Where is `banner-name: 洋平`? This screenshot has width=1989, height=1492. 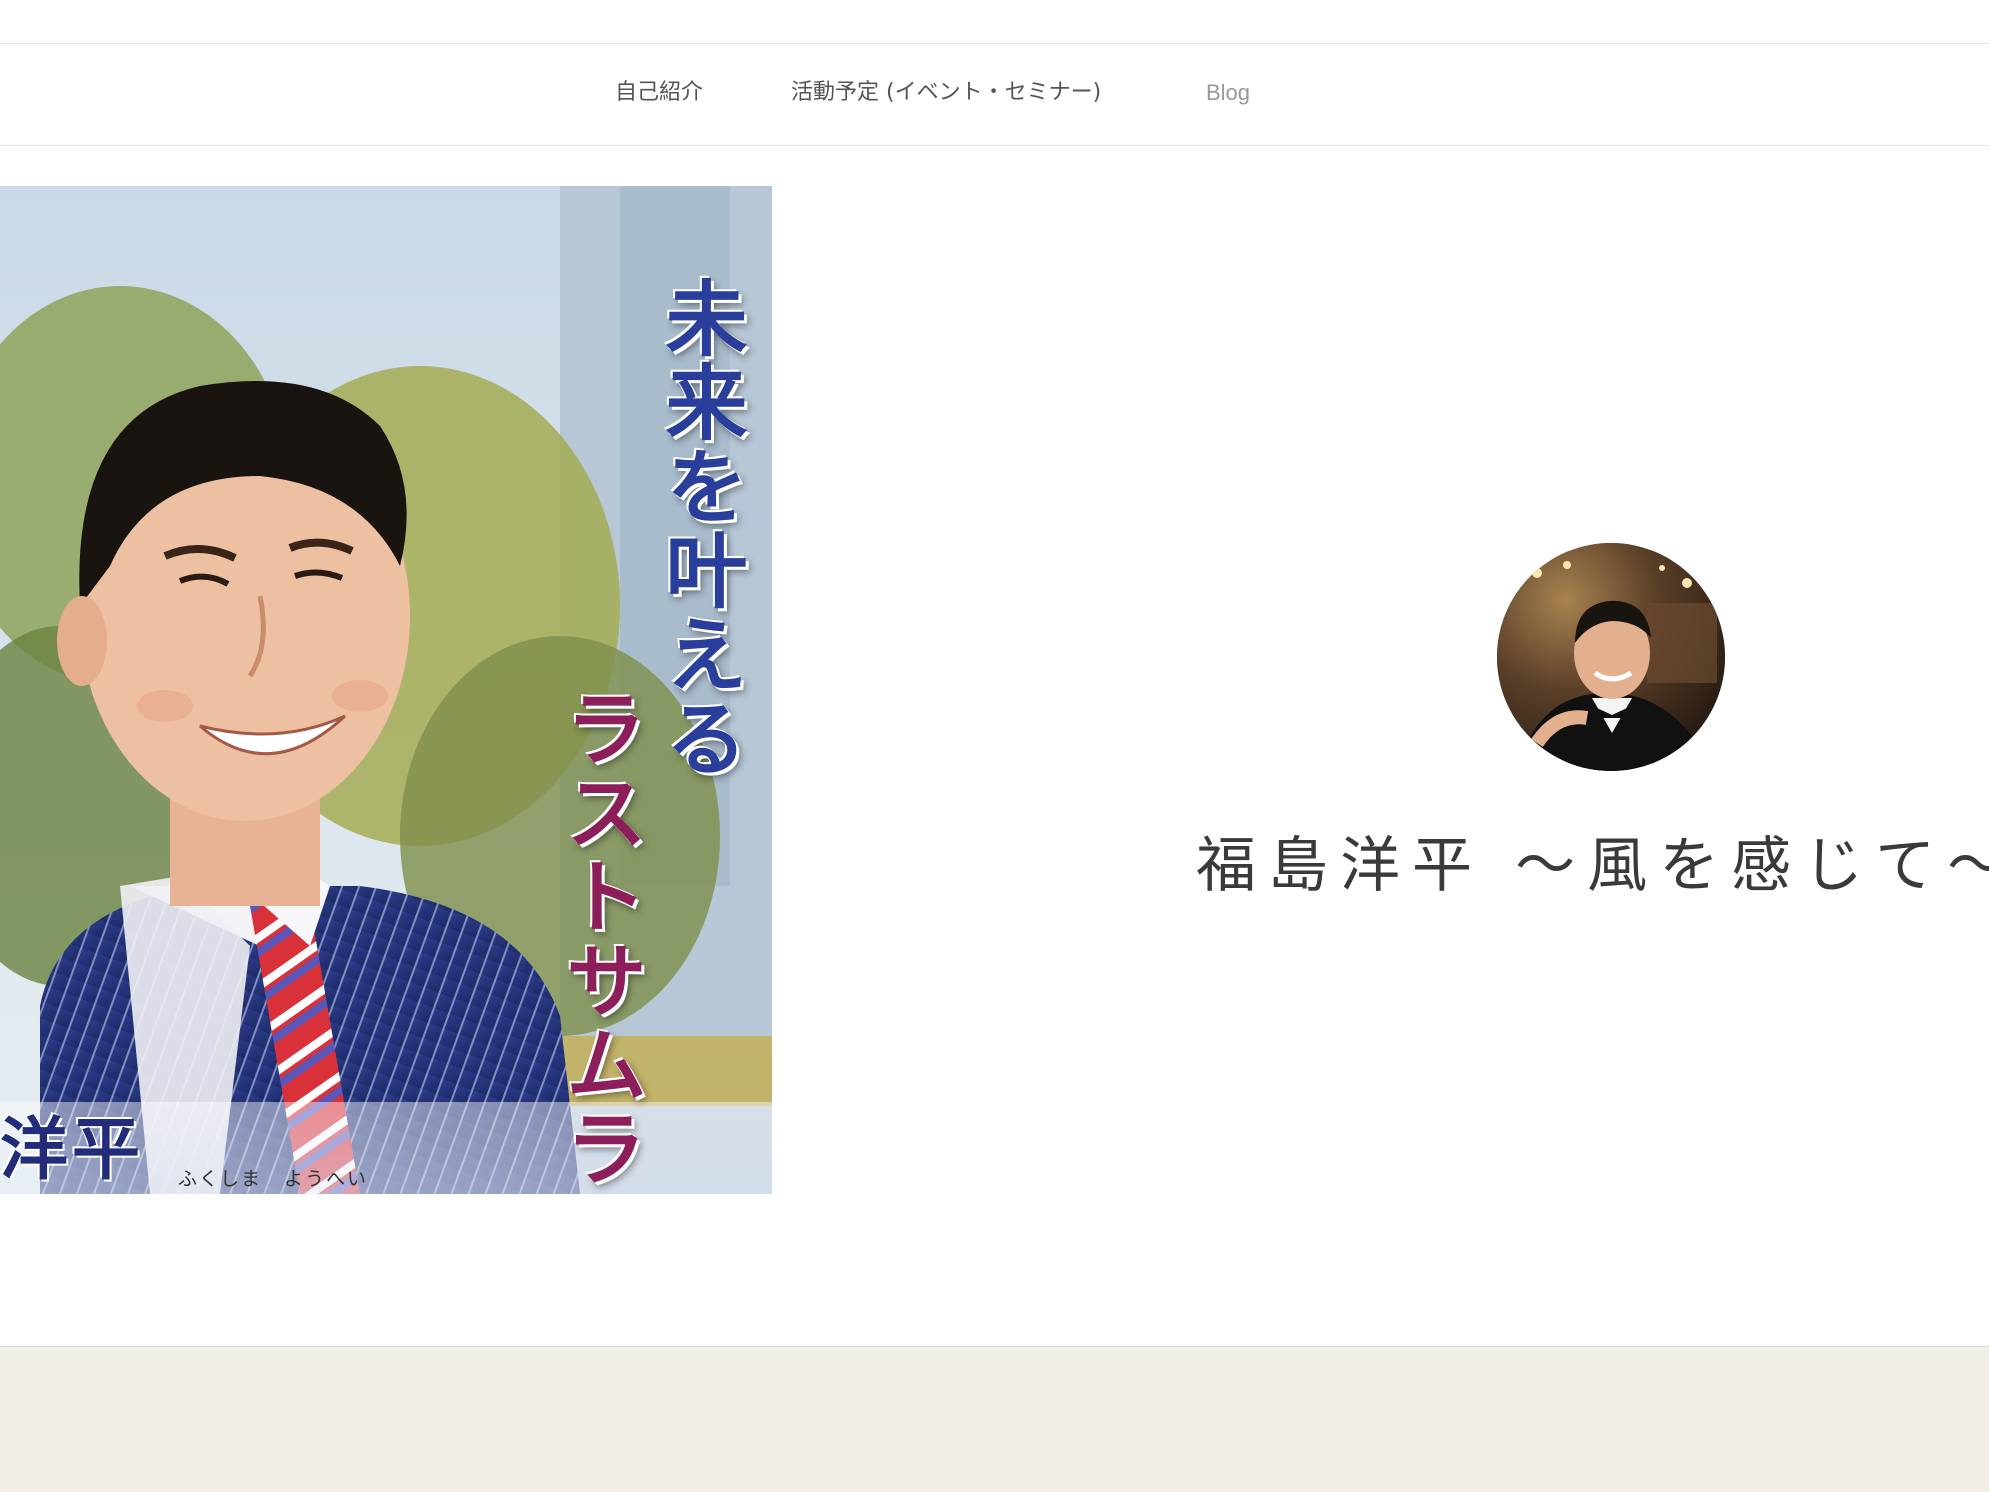 banner-name: 洋平 is located at coordinates (72, 1150).